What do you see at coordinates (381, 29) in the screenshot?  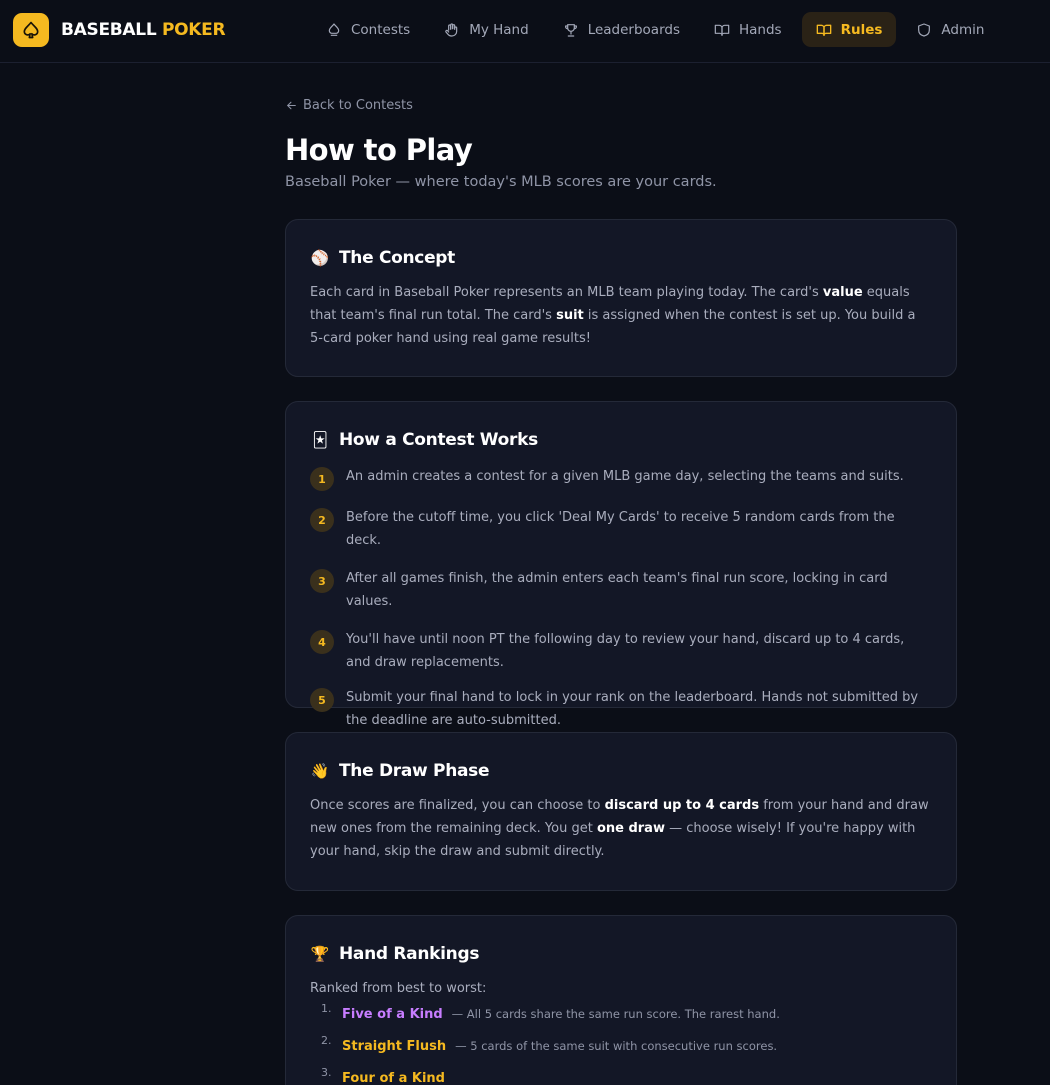 I see `nav-item-label: Contests` at bounding box center [381, 29].